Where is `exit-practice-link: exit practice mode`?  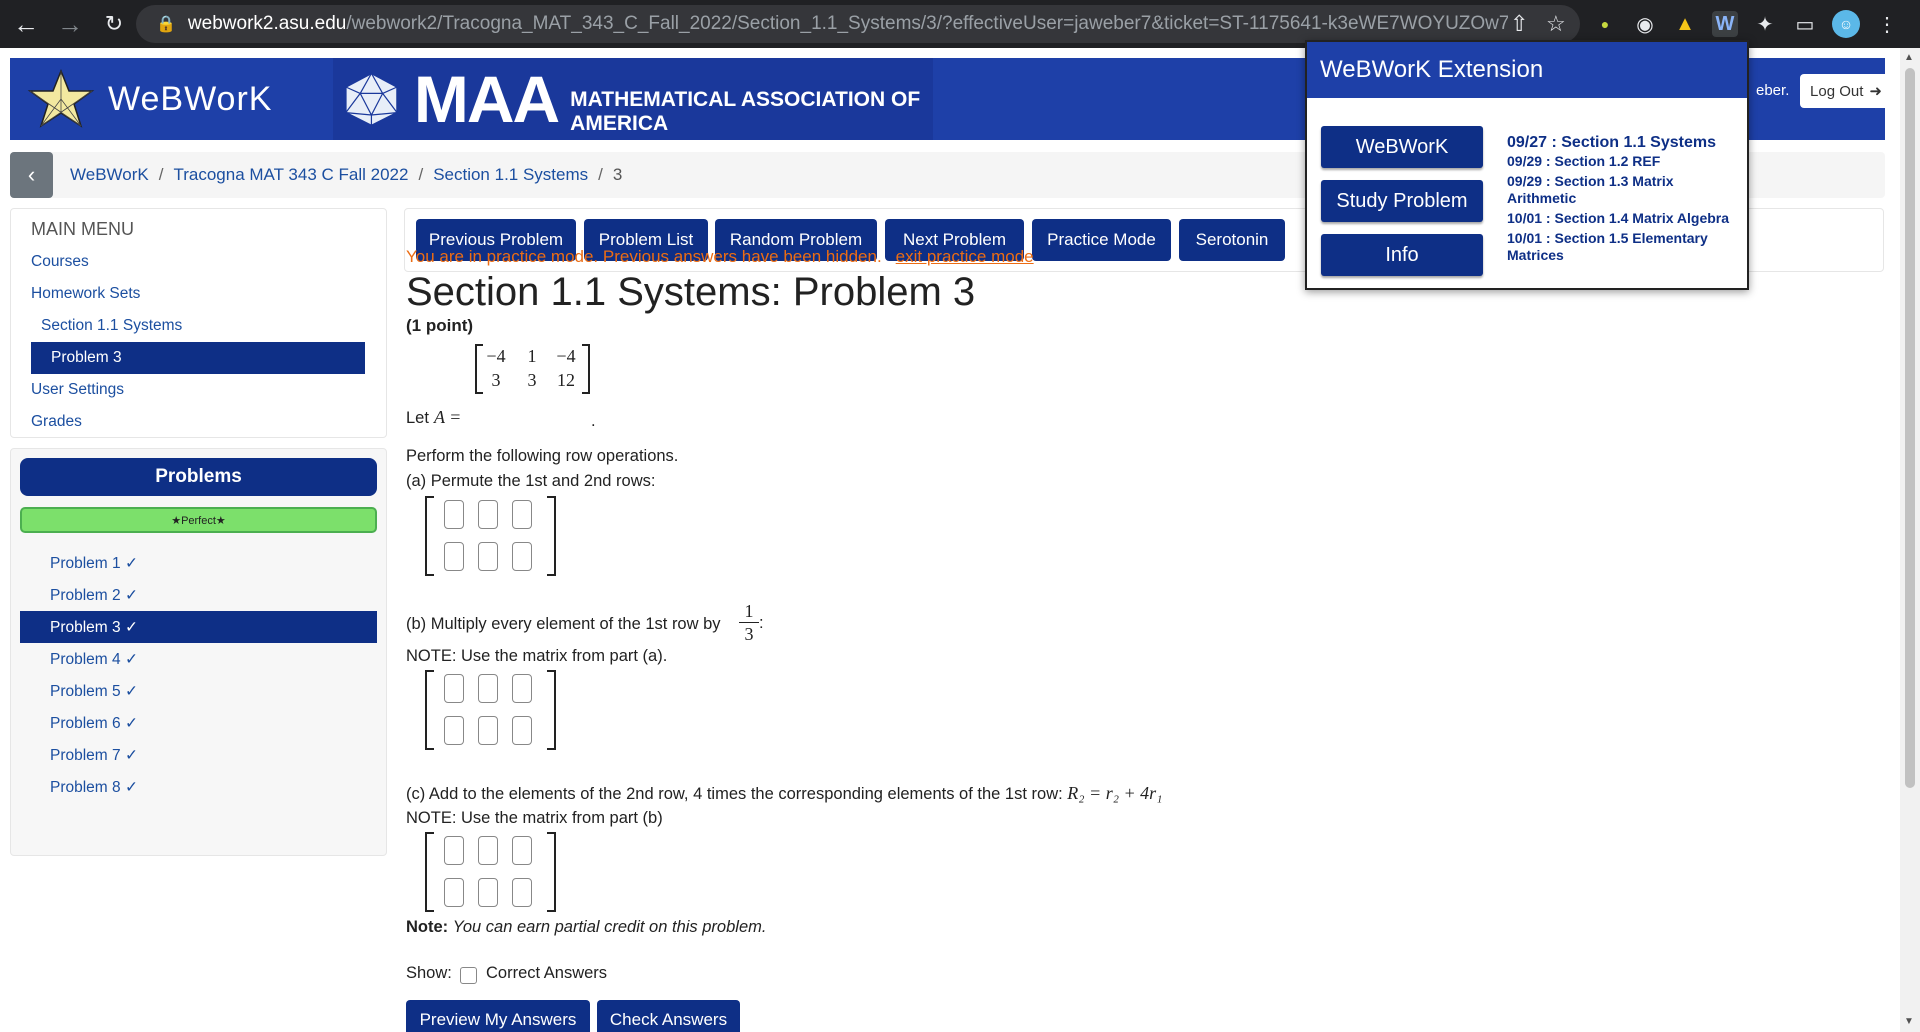 exit-practice-link: exit practice mode is located at coordinates (965, 256).